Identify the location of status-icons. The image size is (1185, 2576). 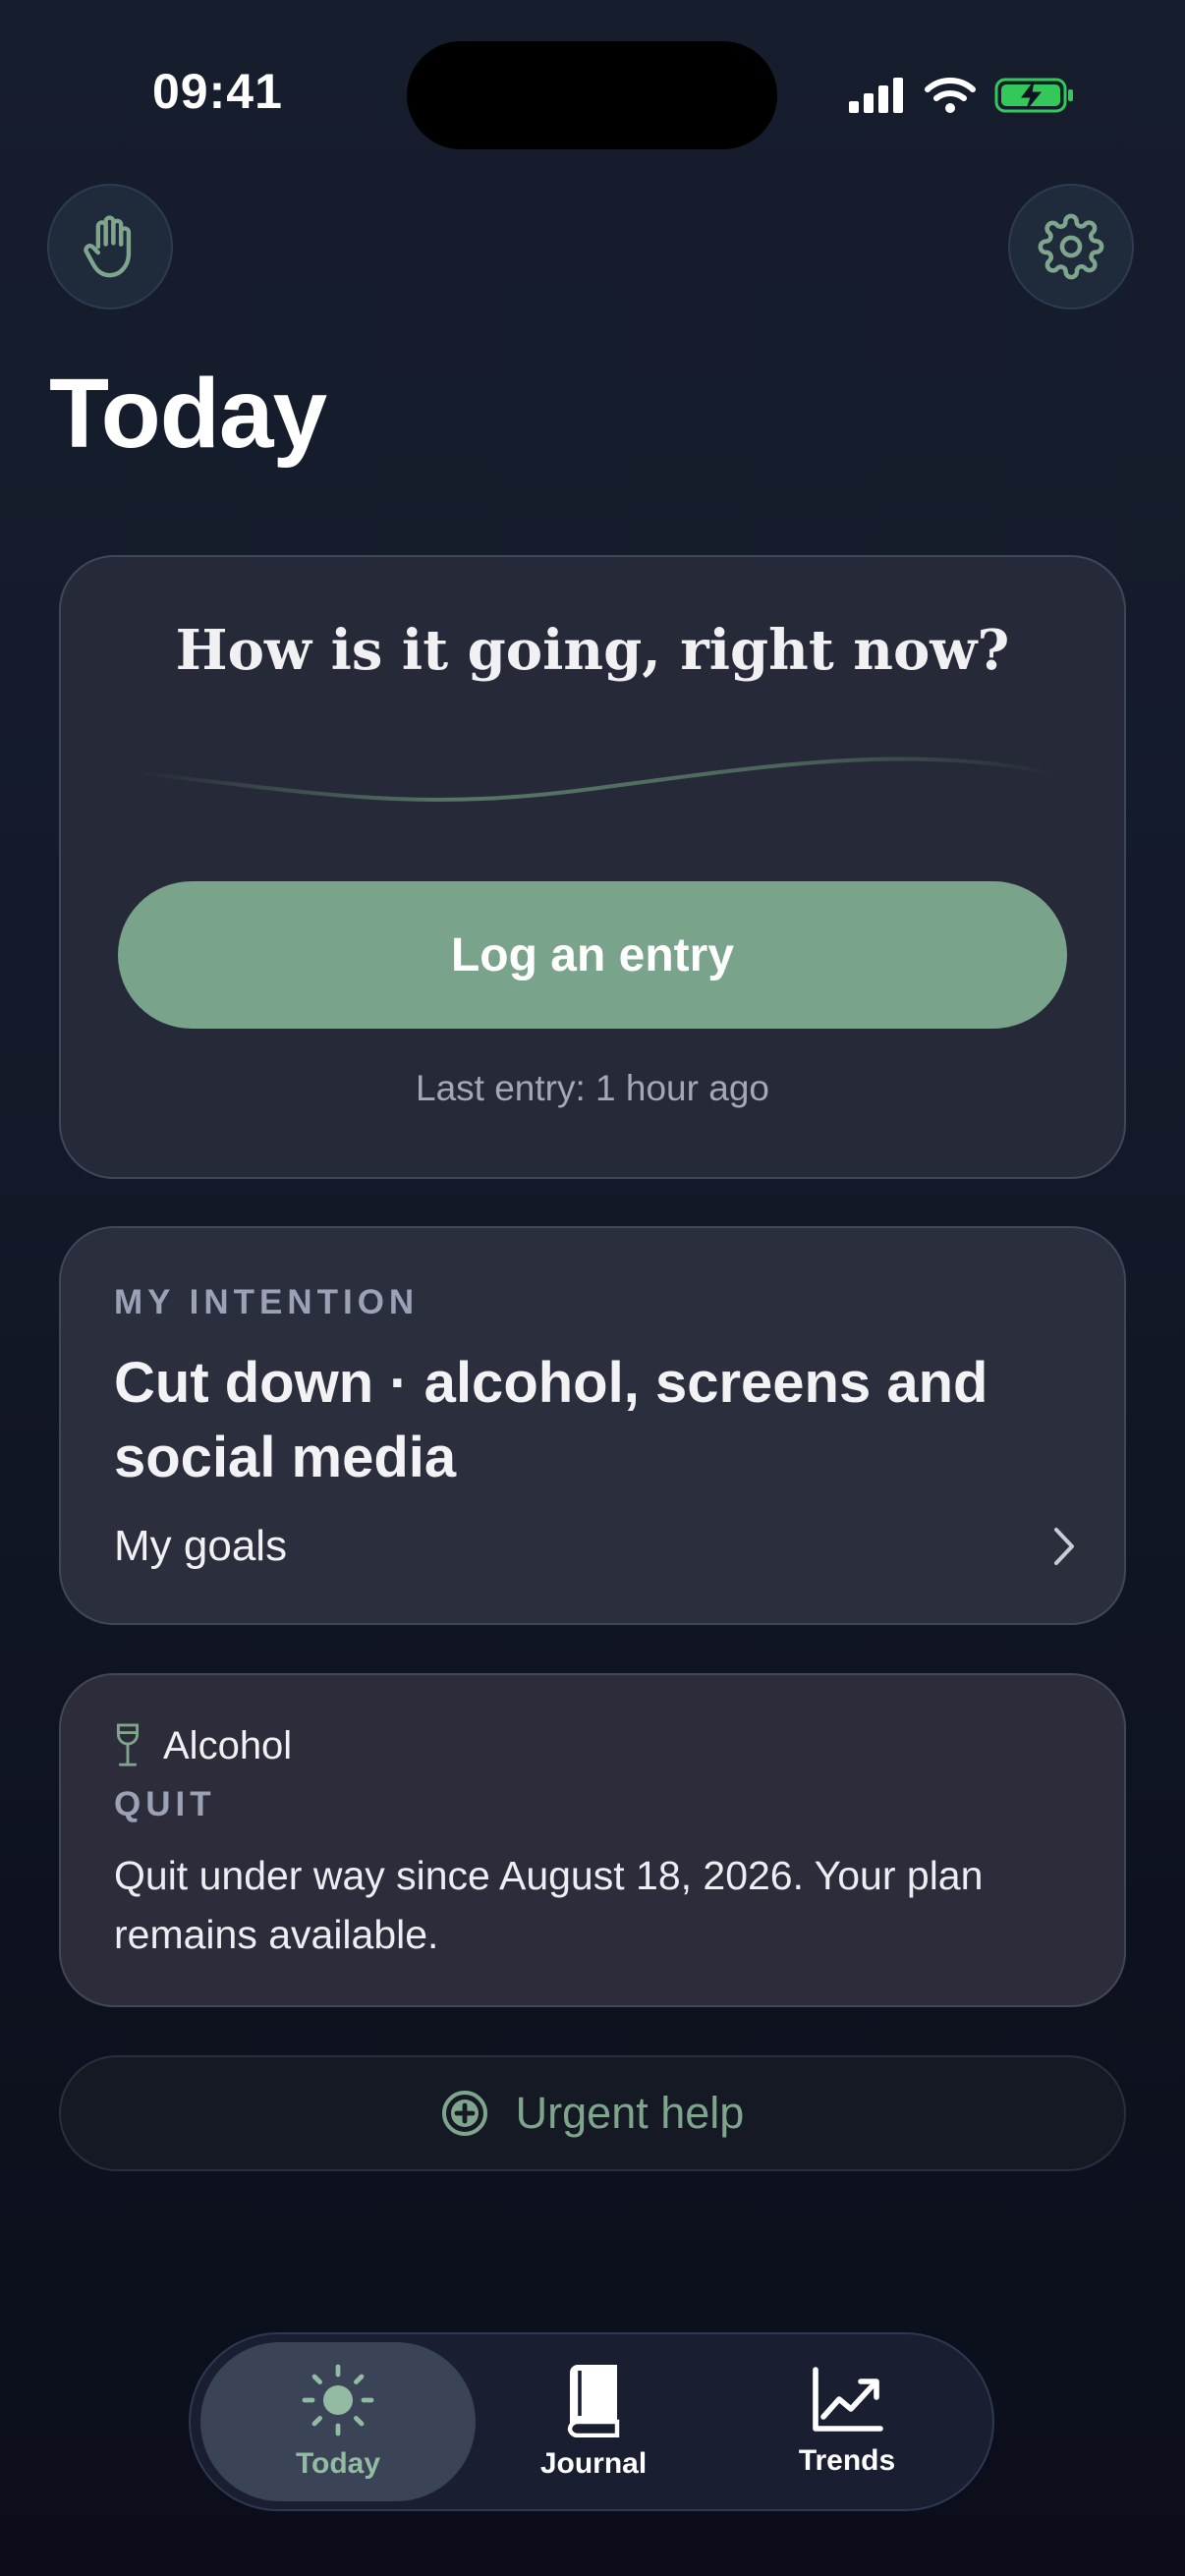
(961, 95).